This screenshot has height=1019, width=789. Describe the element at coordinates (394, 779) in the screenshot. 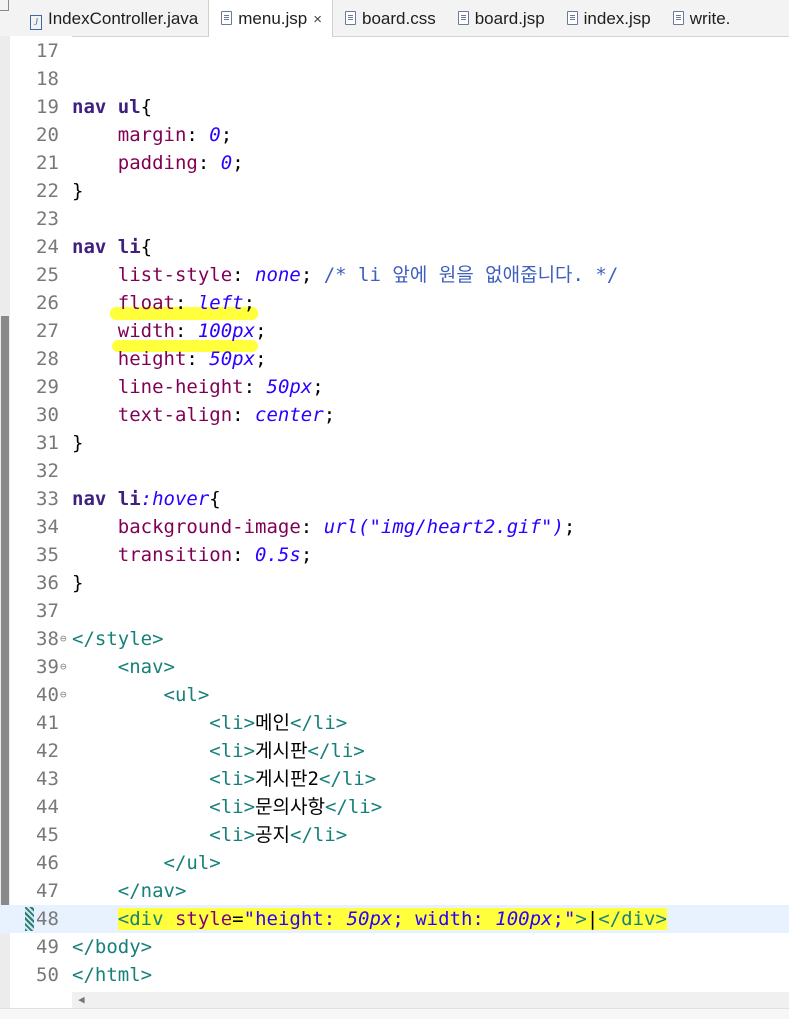

I see `code-line: 43 <li>게시판2</li>` at that location.